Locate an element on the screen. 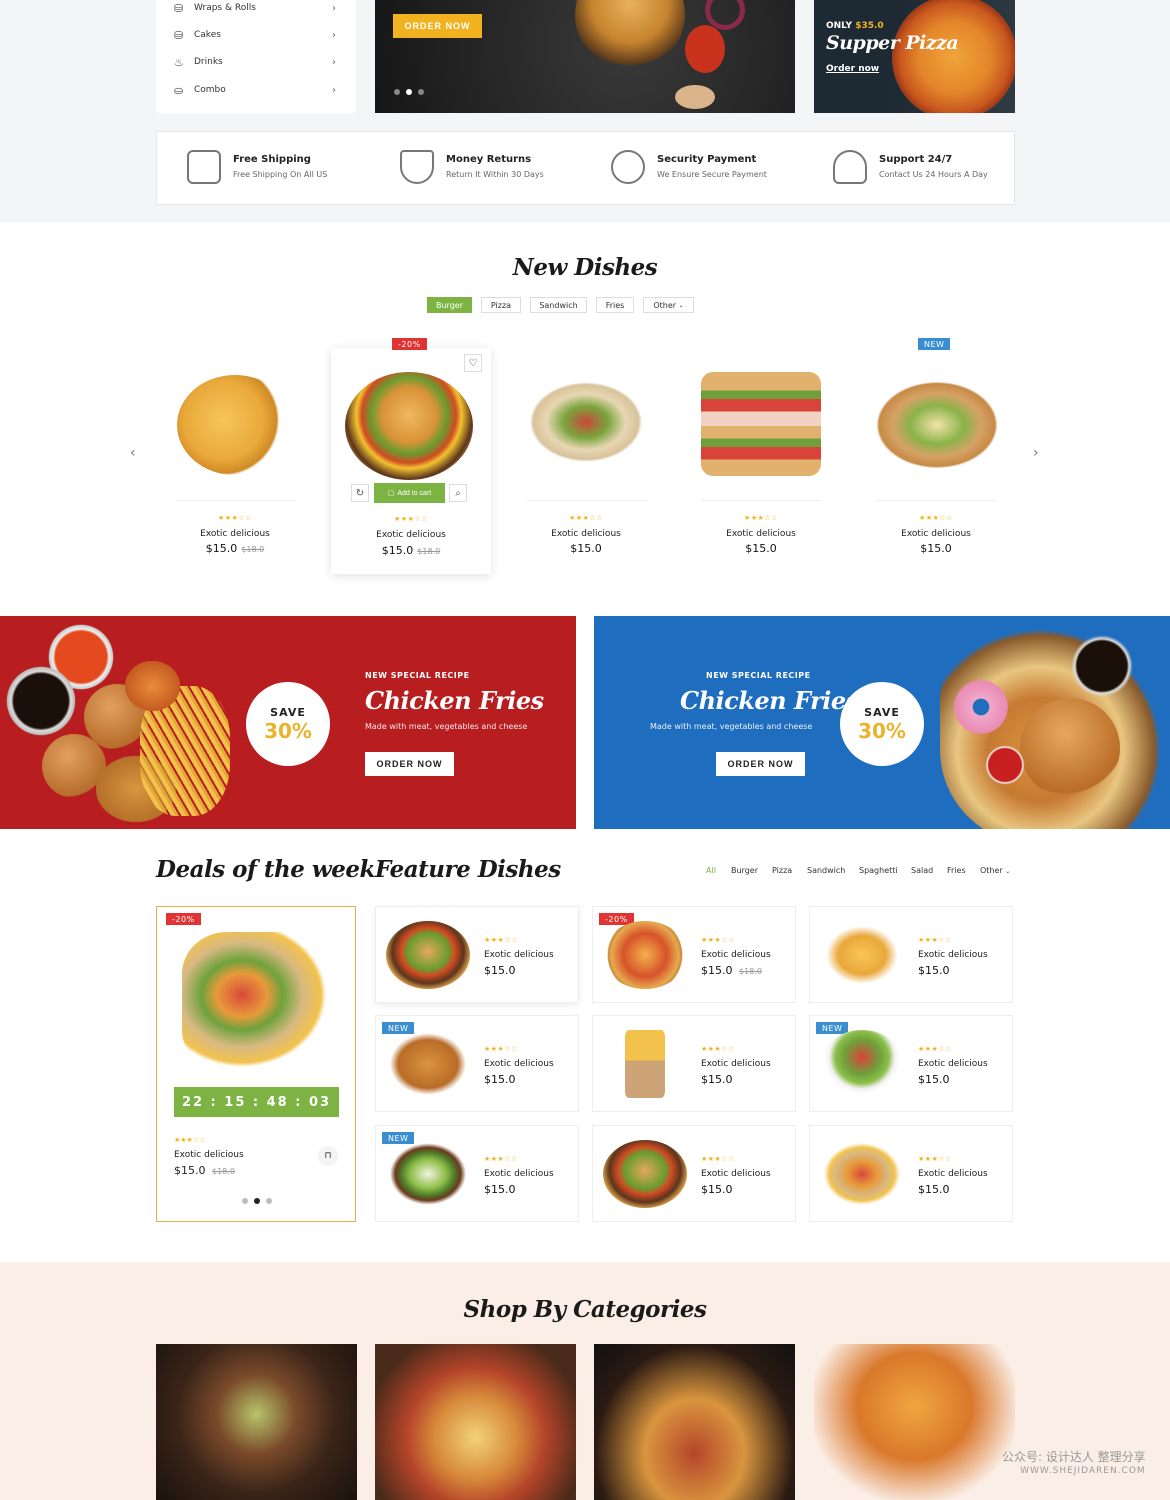 The height and width of the screenshot is (1500, 1170). cart-icon: ▢ is located at coordinates (391, 493).